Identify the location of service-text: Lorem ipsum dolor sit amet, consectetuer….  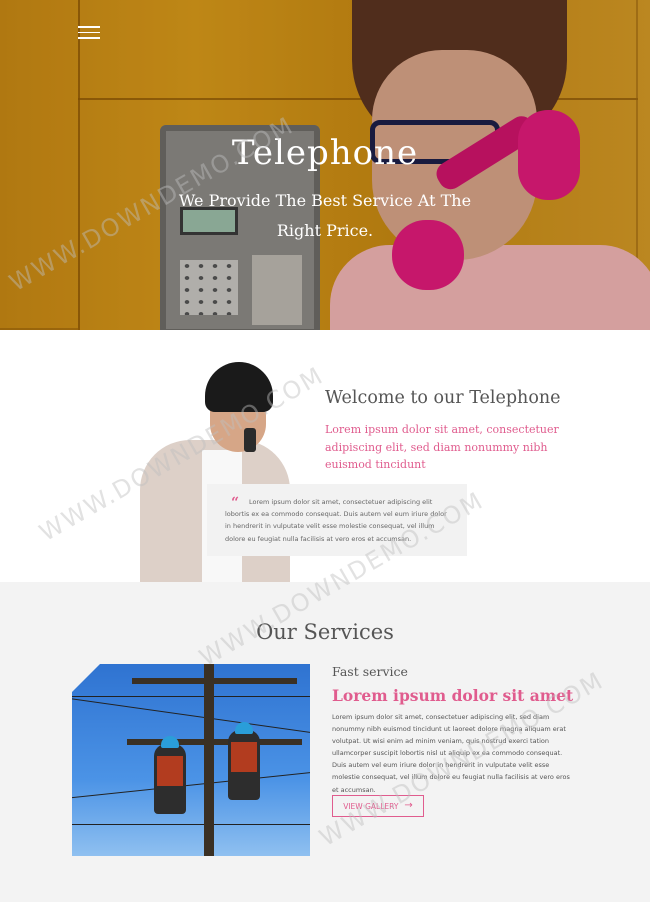
(451, 753).